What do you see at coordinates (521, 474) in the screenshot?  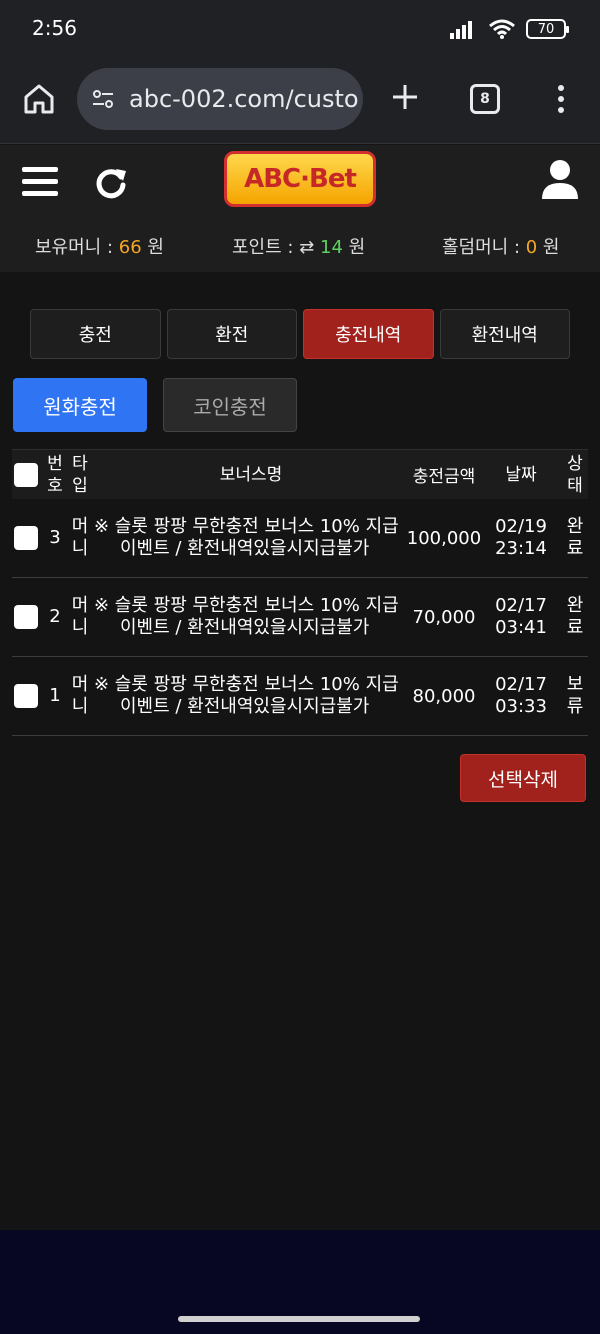 I see `header-date: 날짜` at bounding box center [521, 474].